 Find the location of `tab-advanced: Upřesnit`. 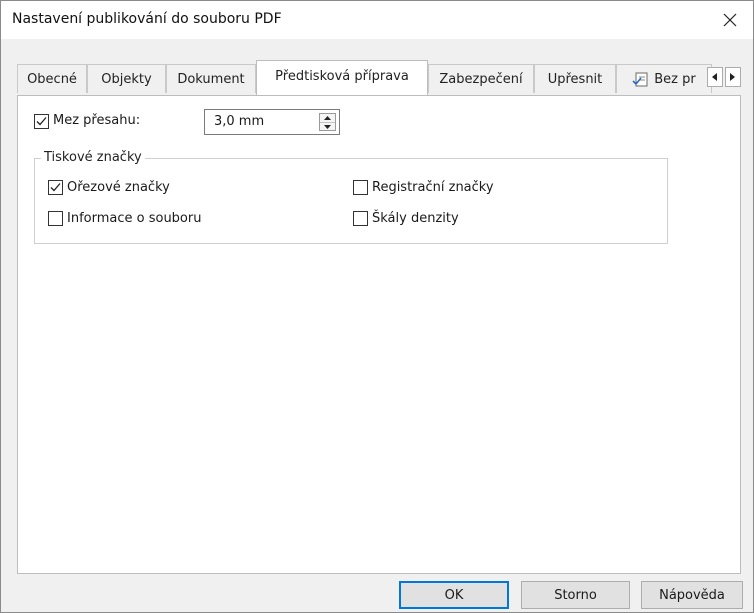

tab-advanced: Upřesnit is located at coordinates (575, 78).